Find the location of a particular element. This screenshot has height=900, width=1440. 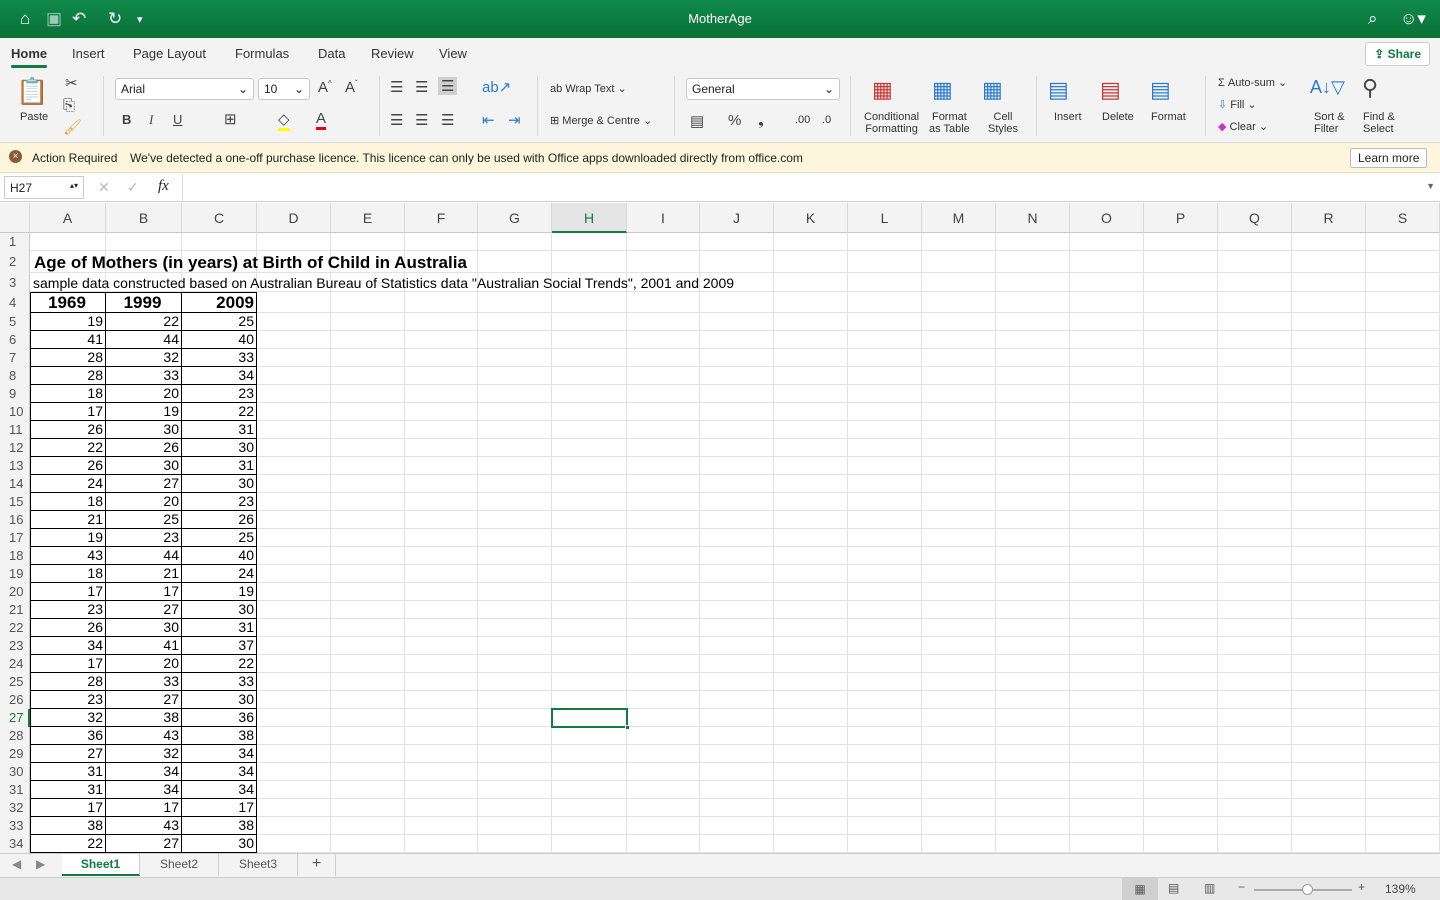

tab-formulas: Formulas is located at coordinates (262, 53).